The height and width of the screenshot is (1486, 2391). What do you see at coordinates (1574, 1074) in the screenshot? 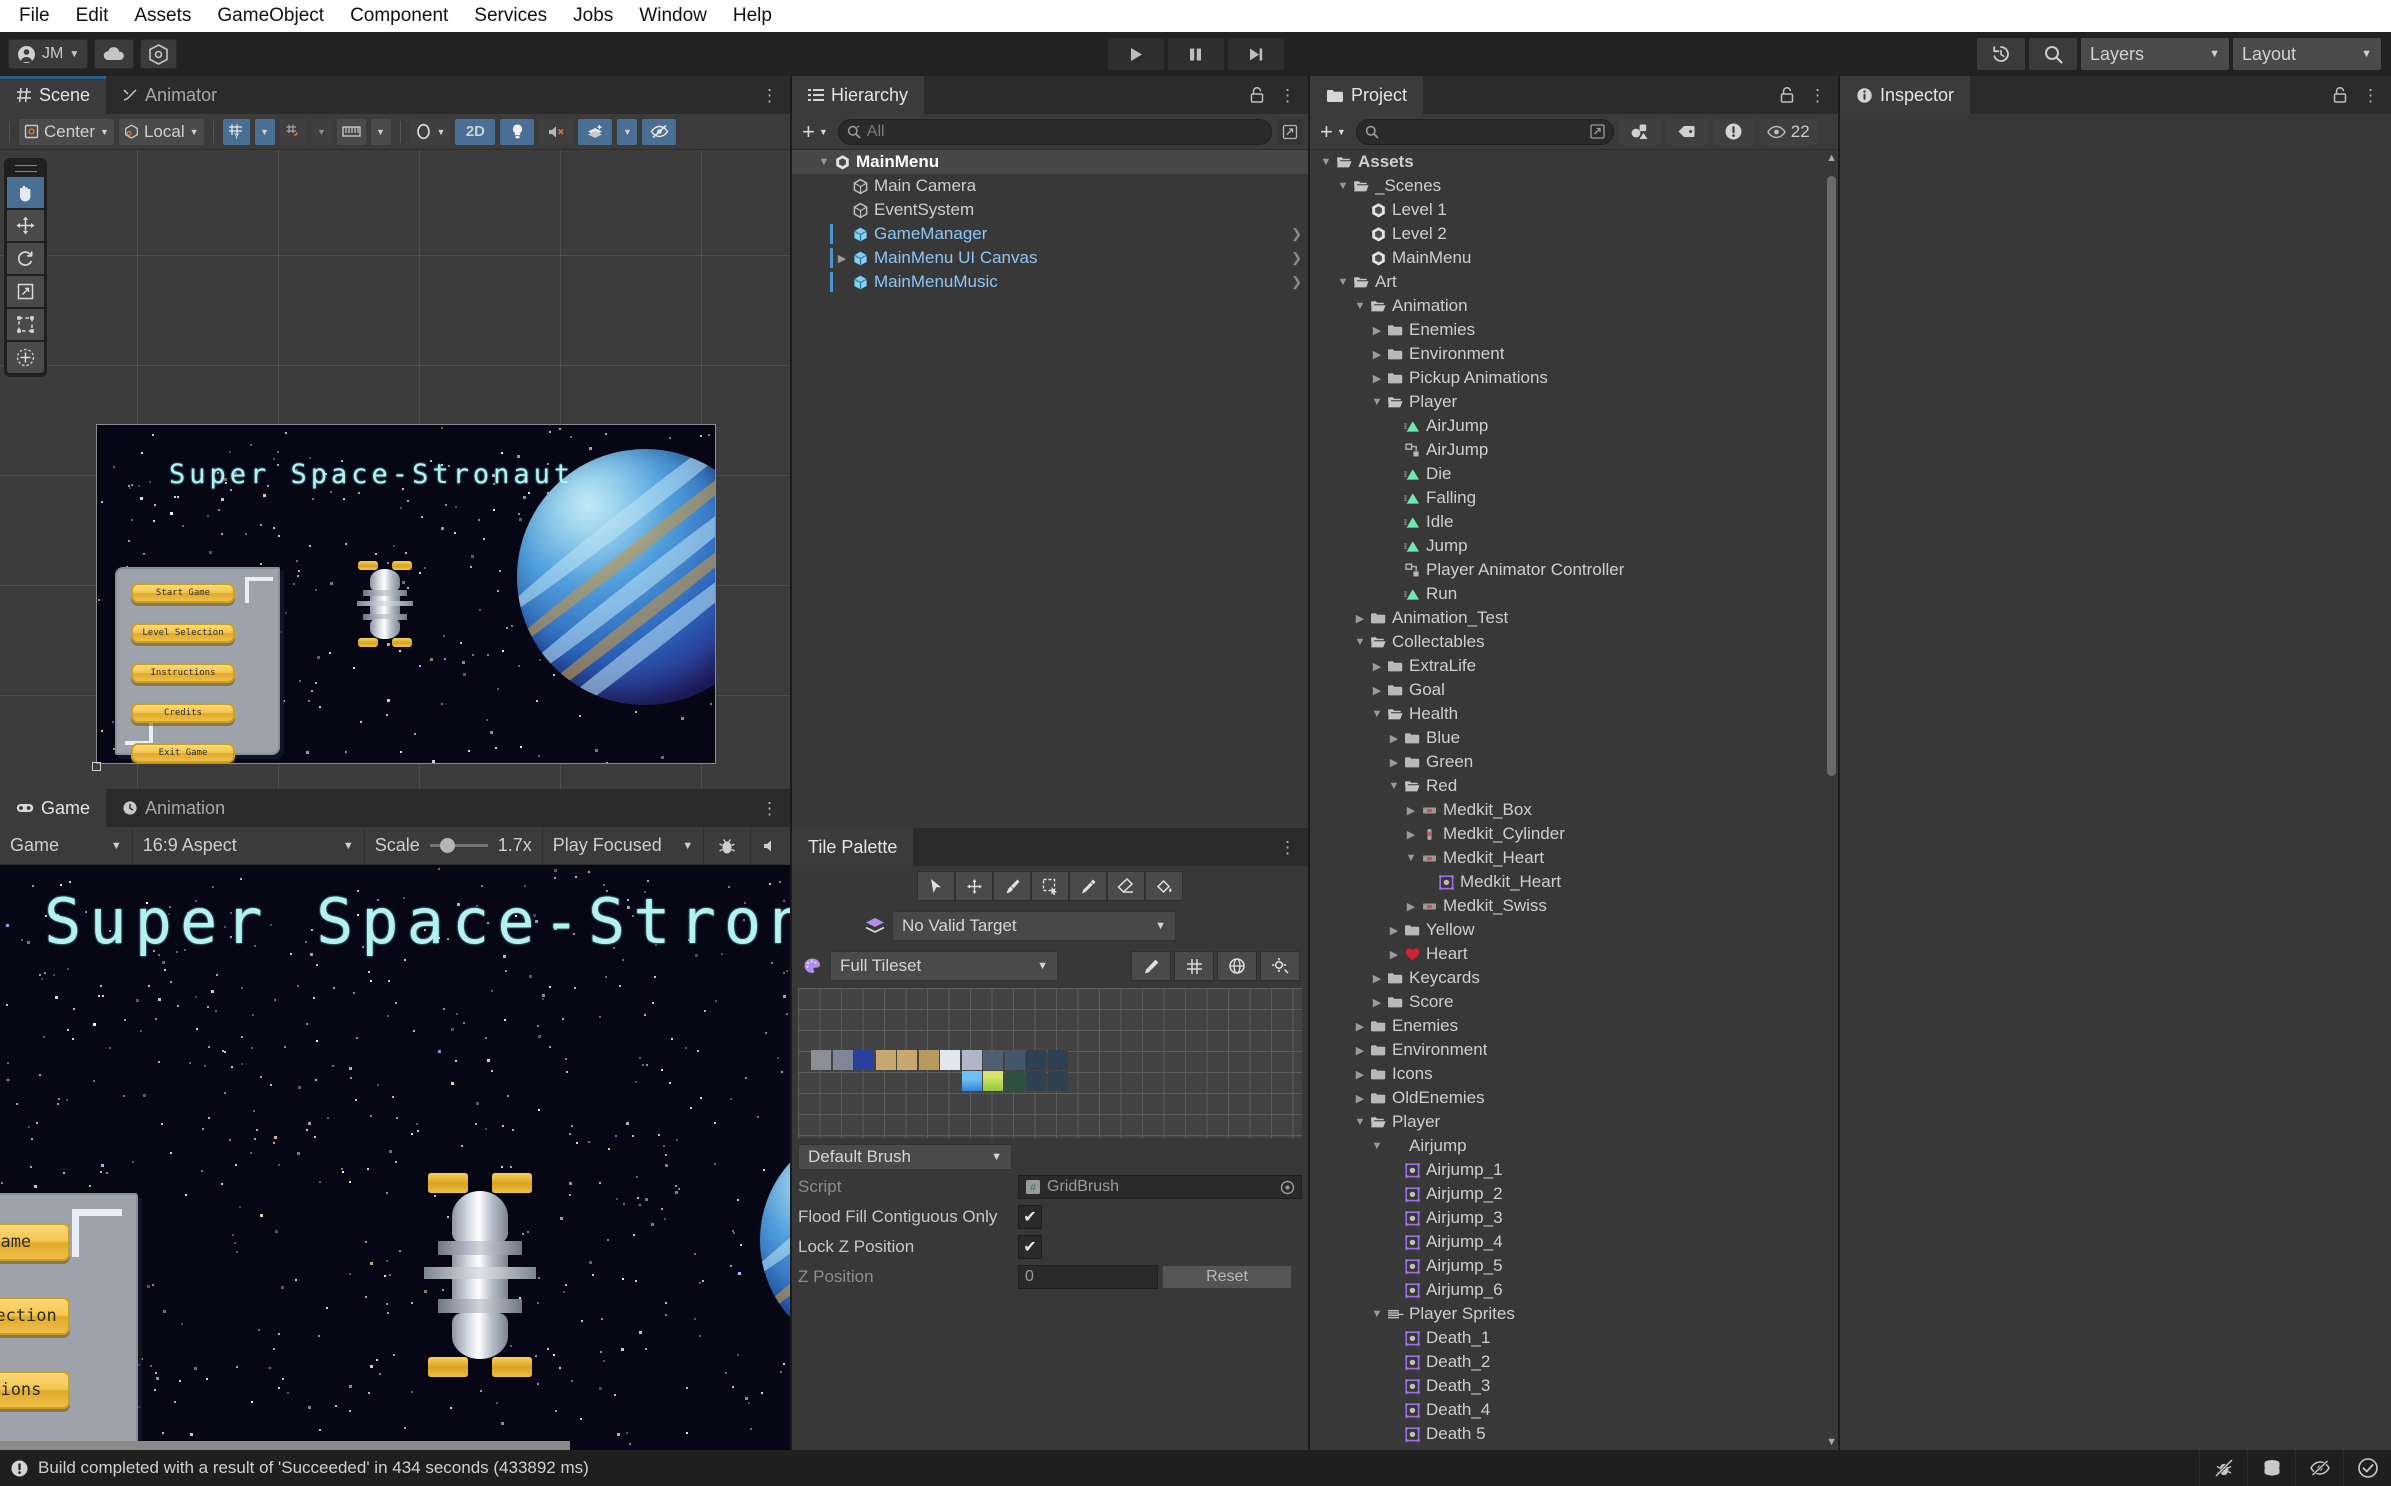
I see `project-row: ▶ Icons` at bounding box center [1574, 1074].